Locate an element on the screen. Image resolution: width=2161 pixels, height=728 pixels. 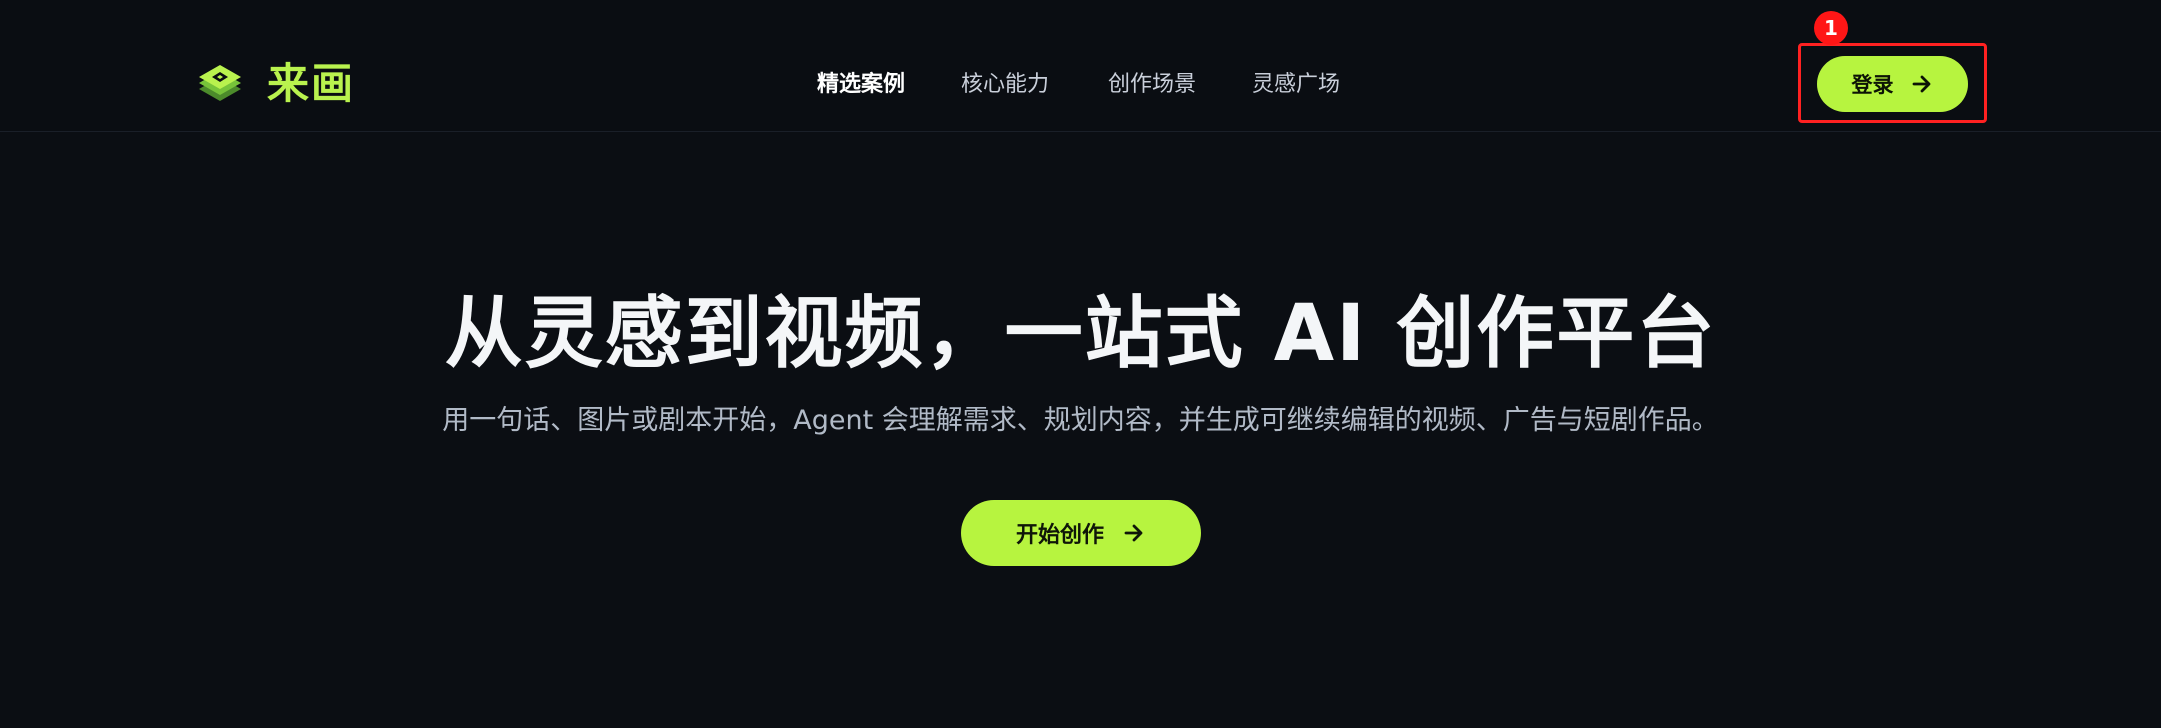
login-label: 登录 is located at coordinates (1872, 85).